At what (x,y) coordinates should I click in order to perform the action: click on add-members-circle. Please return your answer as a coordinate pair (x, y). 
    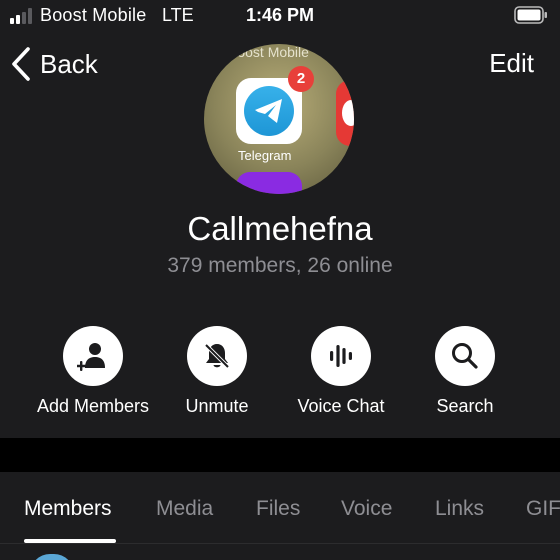
    Looking at the image, I should click on (93, 356).